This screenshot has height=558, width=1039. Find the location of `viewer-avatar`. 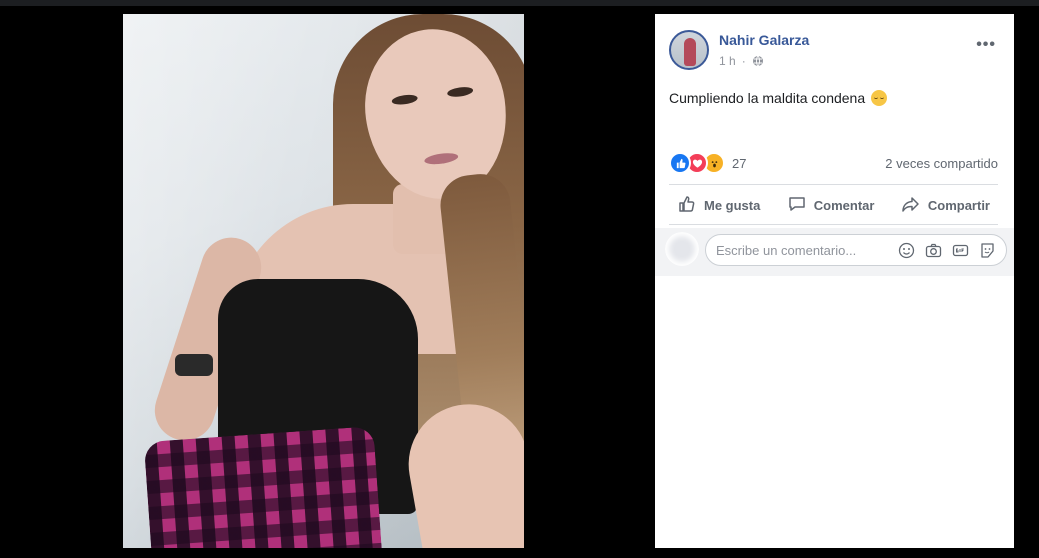

viewer-avatar is located at coordinates (682, 249).